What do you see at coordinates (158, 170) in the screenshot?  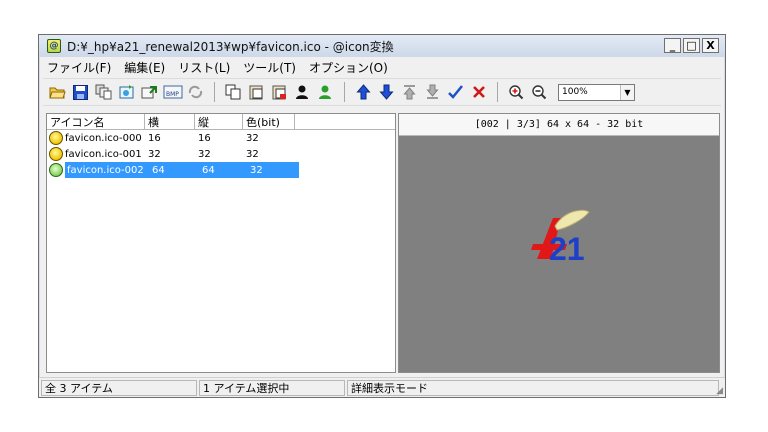 I see `icon-width: 64` at bounding box center [158, 170].